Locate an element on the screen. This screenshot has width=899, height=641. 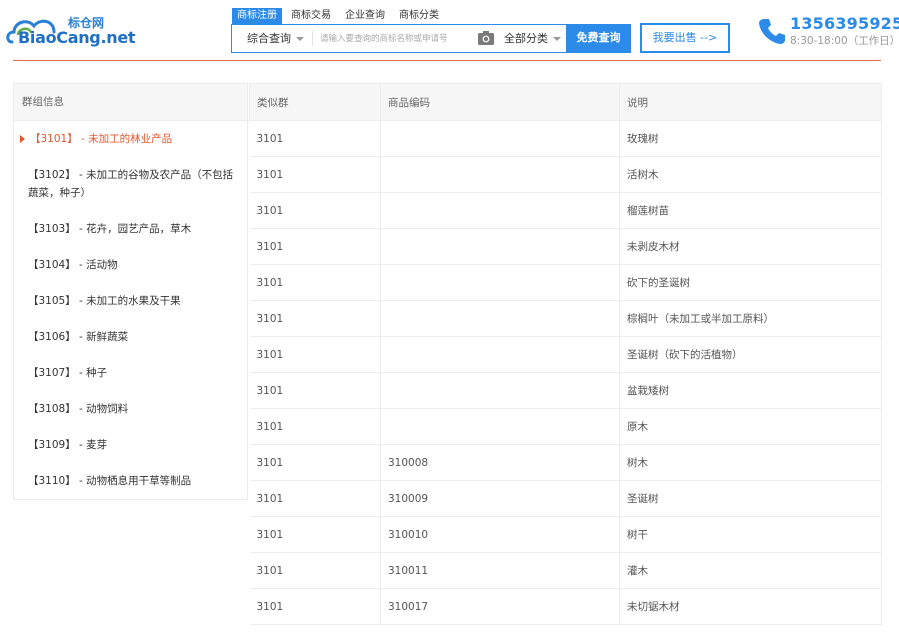
cell-description: 原木 is located at coordinates (750, 426).